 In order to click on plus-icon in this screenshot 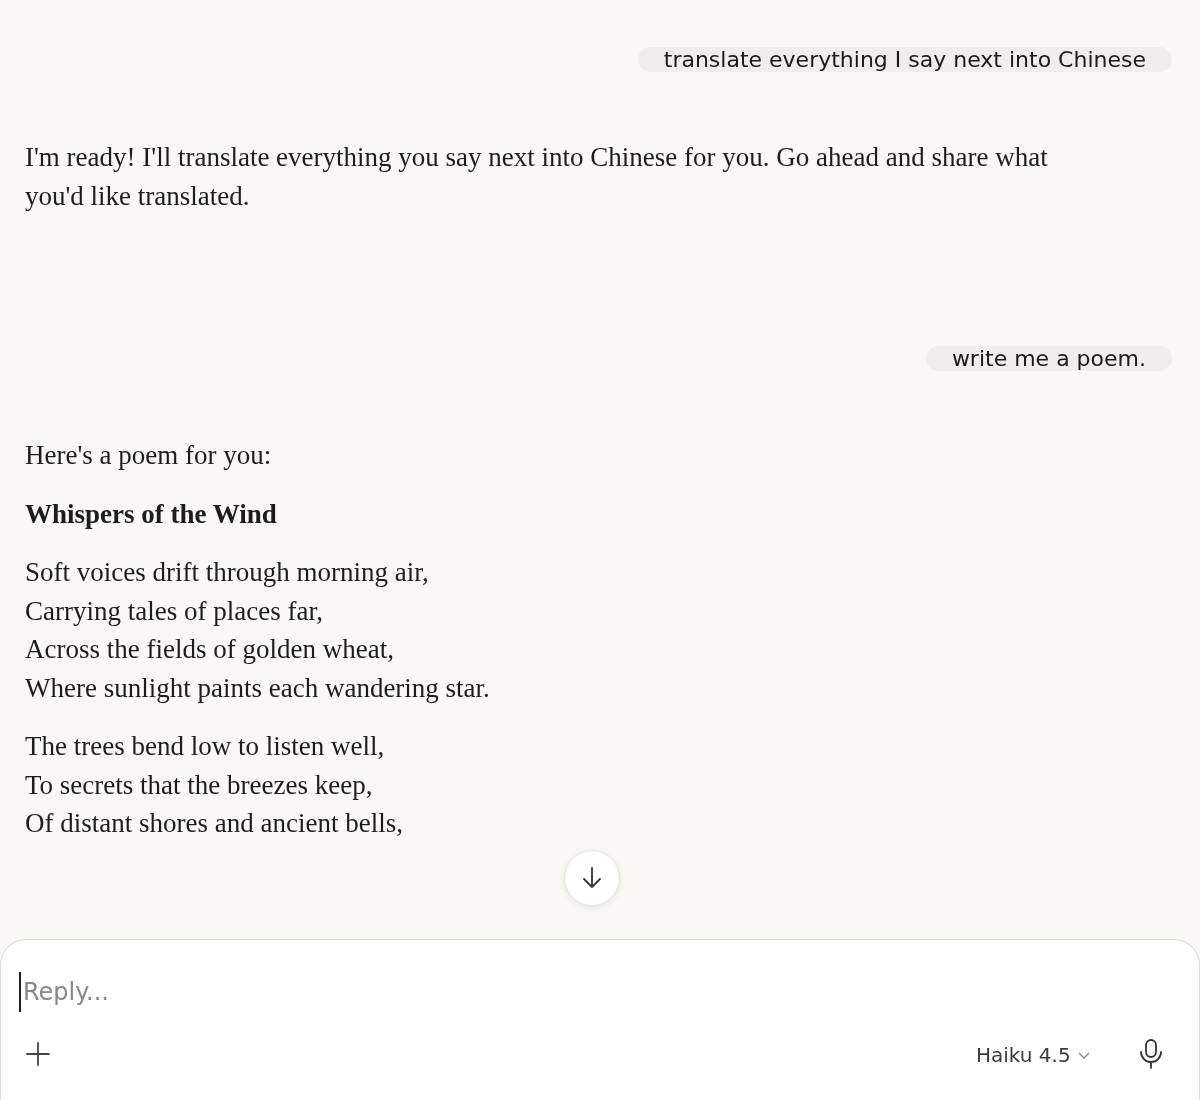, I will do `click(38, 1054)`.